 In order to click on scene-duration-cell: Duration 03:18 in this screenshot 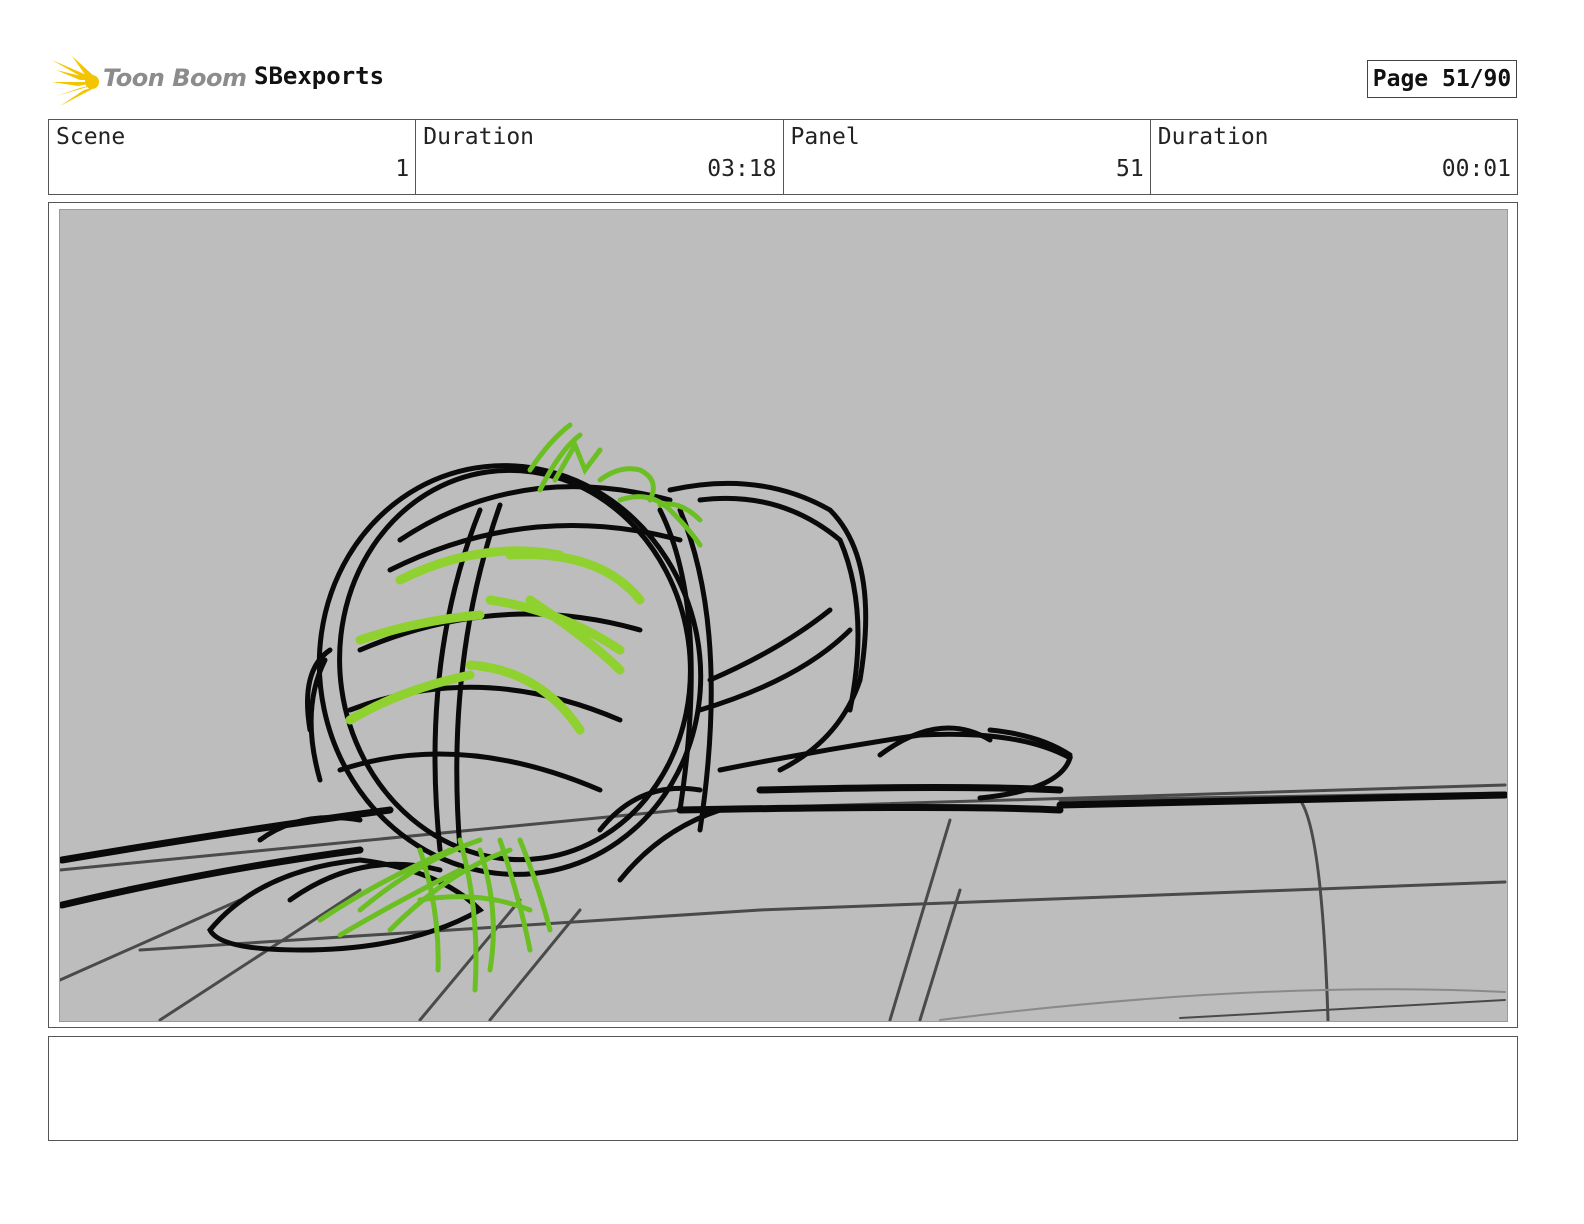, I will do `click(600, 157)`.